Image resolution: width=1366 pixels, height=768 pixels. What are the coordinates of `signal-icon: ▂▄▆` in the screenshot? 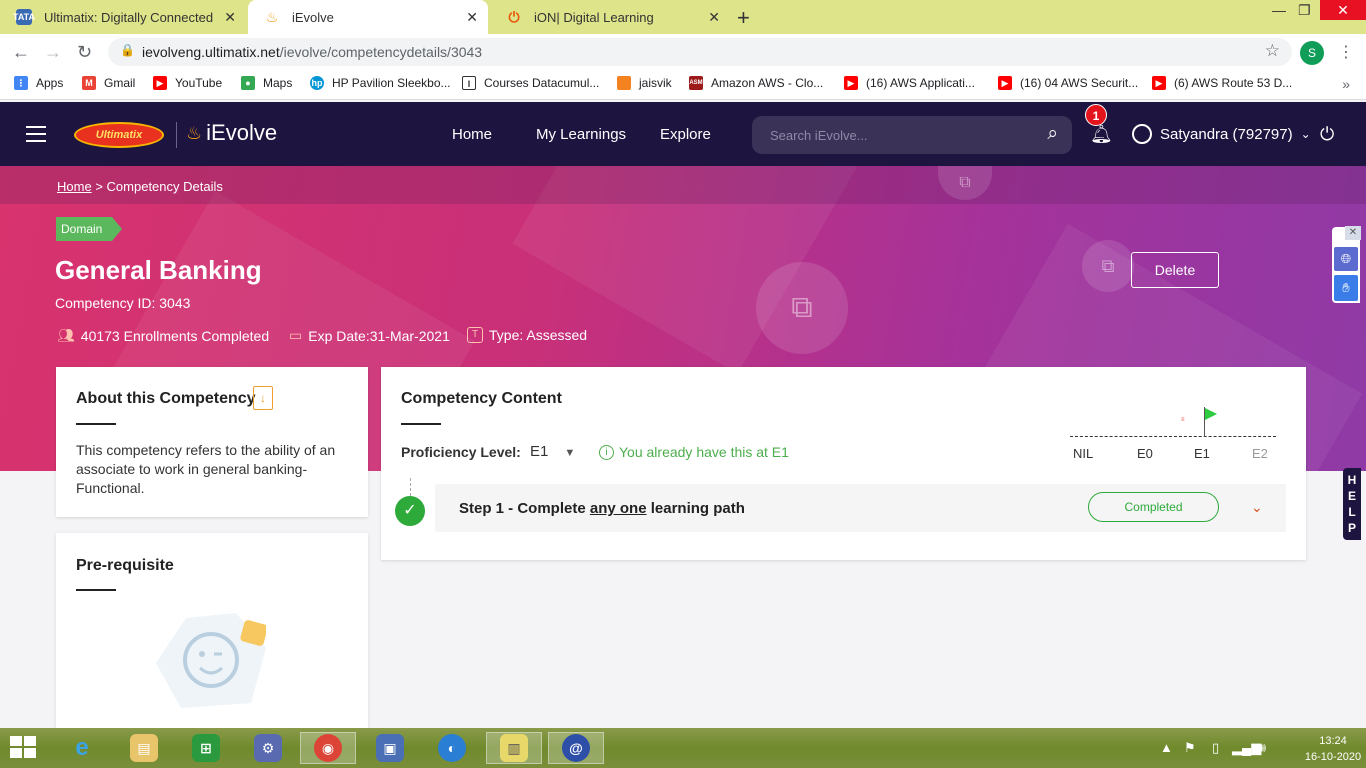 It's located at (1246, 748).